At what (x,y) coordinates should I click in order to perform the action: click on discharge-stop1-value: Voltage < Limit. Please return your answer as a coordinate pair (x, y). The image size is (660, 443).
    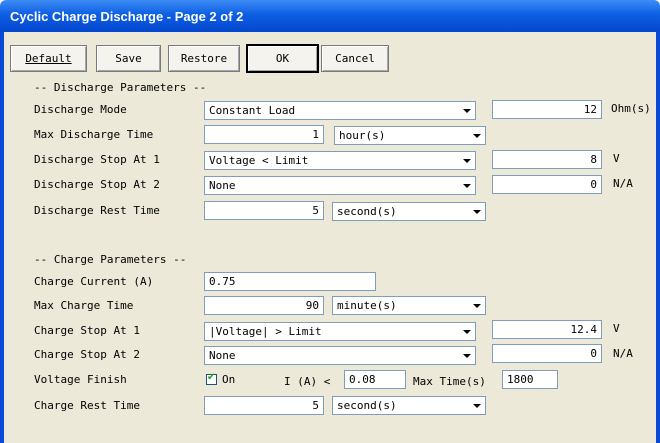
    Looking at the image, I should click on (259, 160).